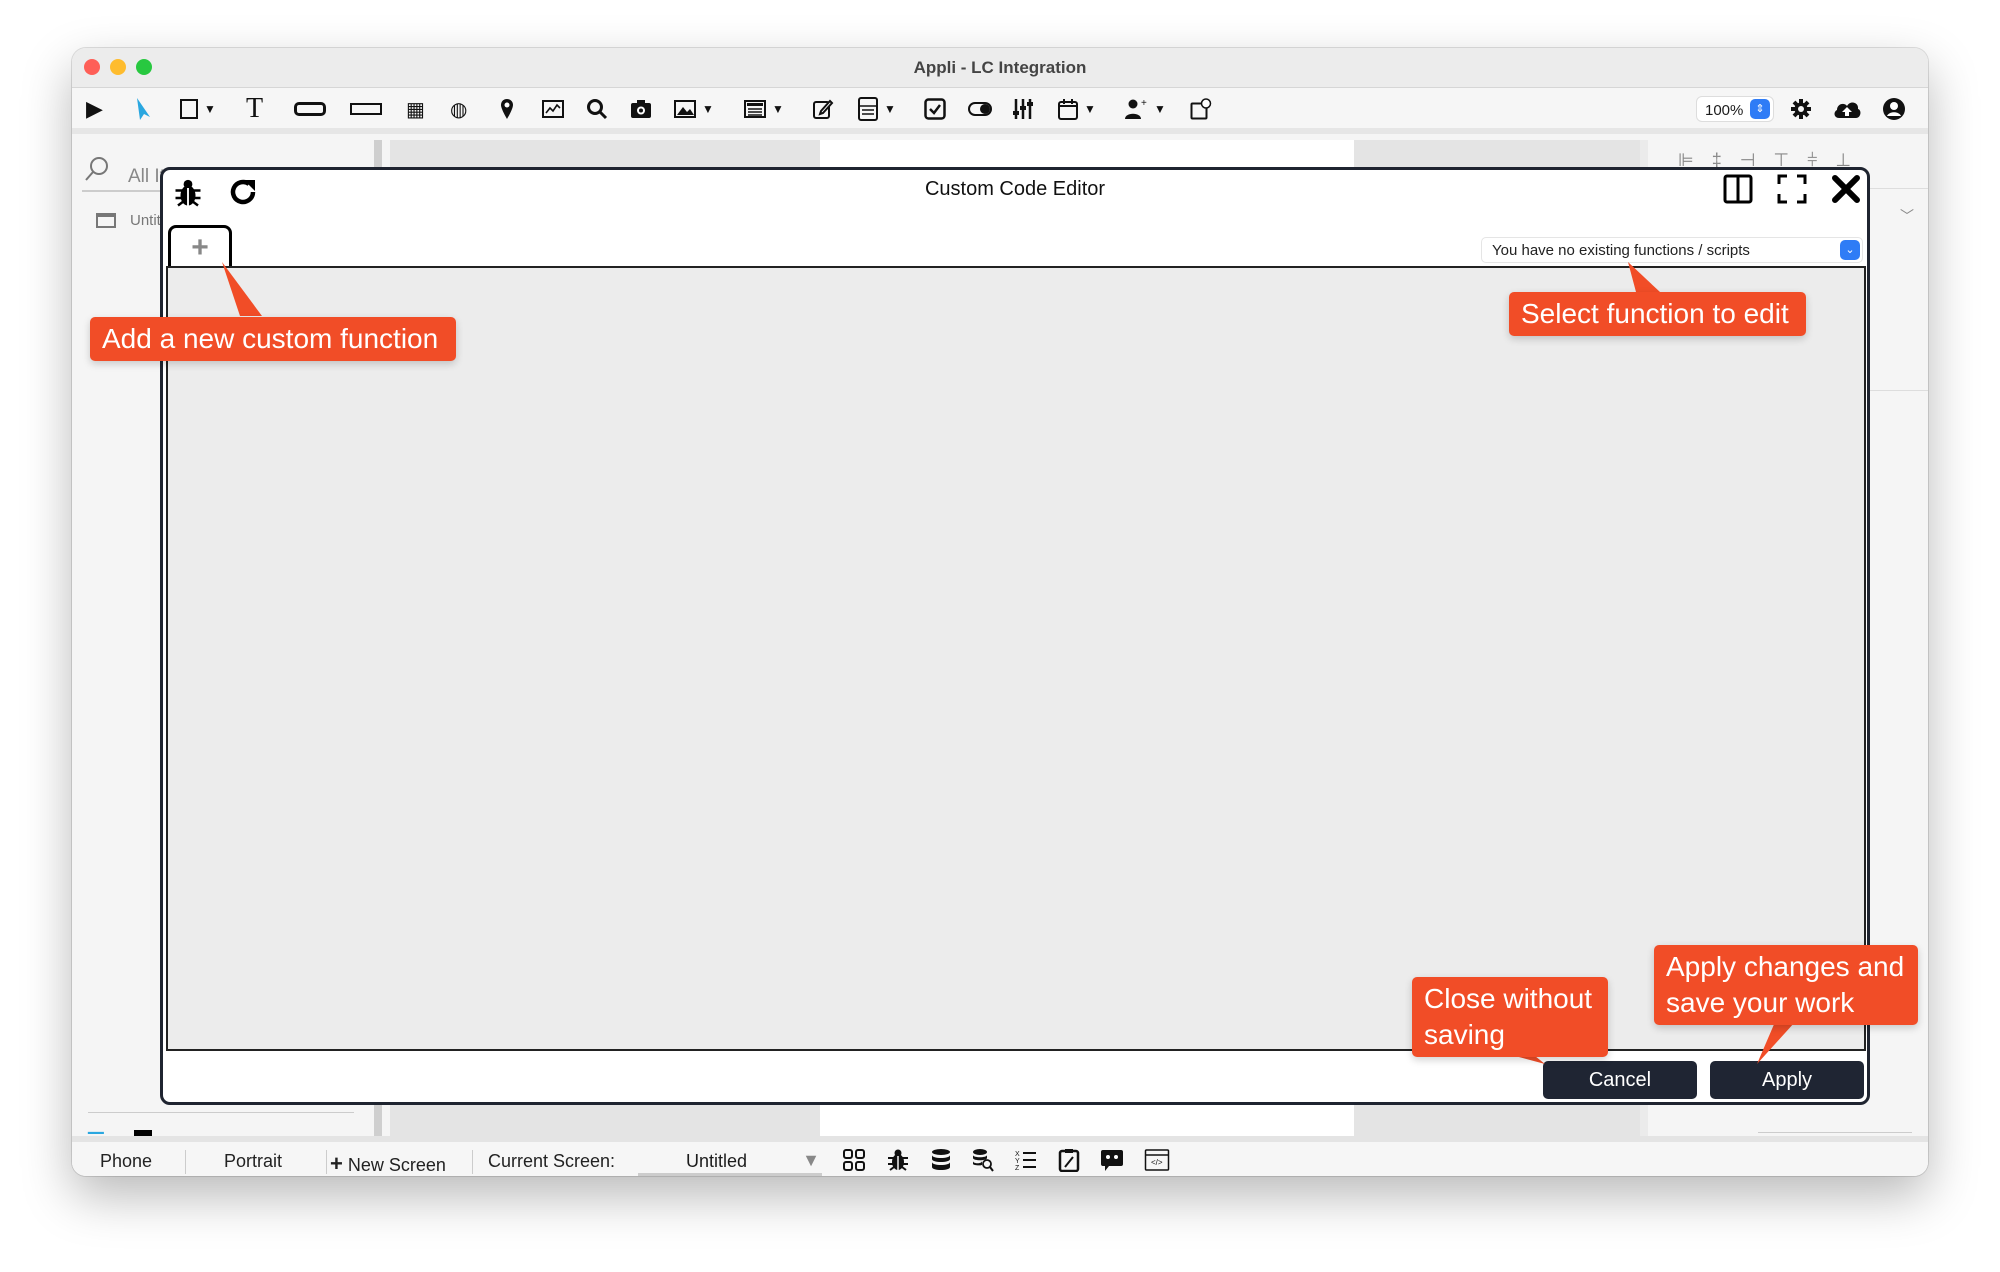 The width and height of the screenshot is (2000, 1272). Describe the element at coordinates (1787, 1080) in the screenshot. I see `apply-button: Apply` at that location.